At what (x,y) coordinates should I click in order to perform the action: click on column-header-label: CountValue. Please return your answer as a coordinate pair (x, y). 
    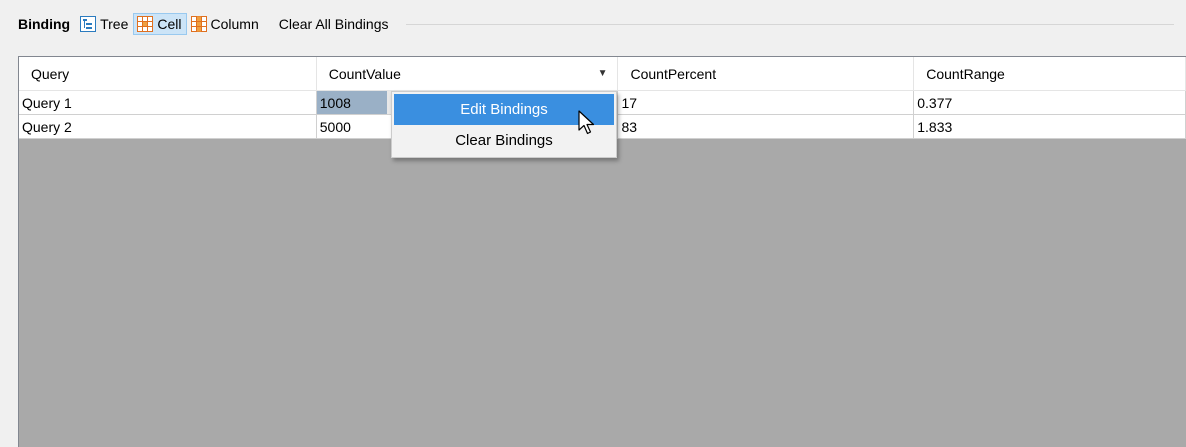
    Looking at the image, I should click on (364, 73).